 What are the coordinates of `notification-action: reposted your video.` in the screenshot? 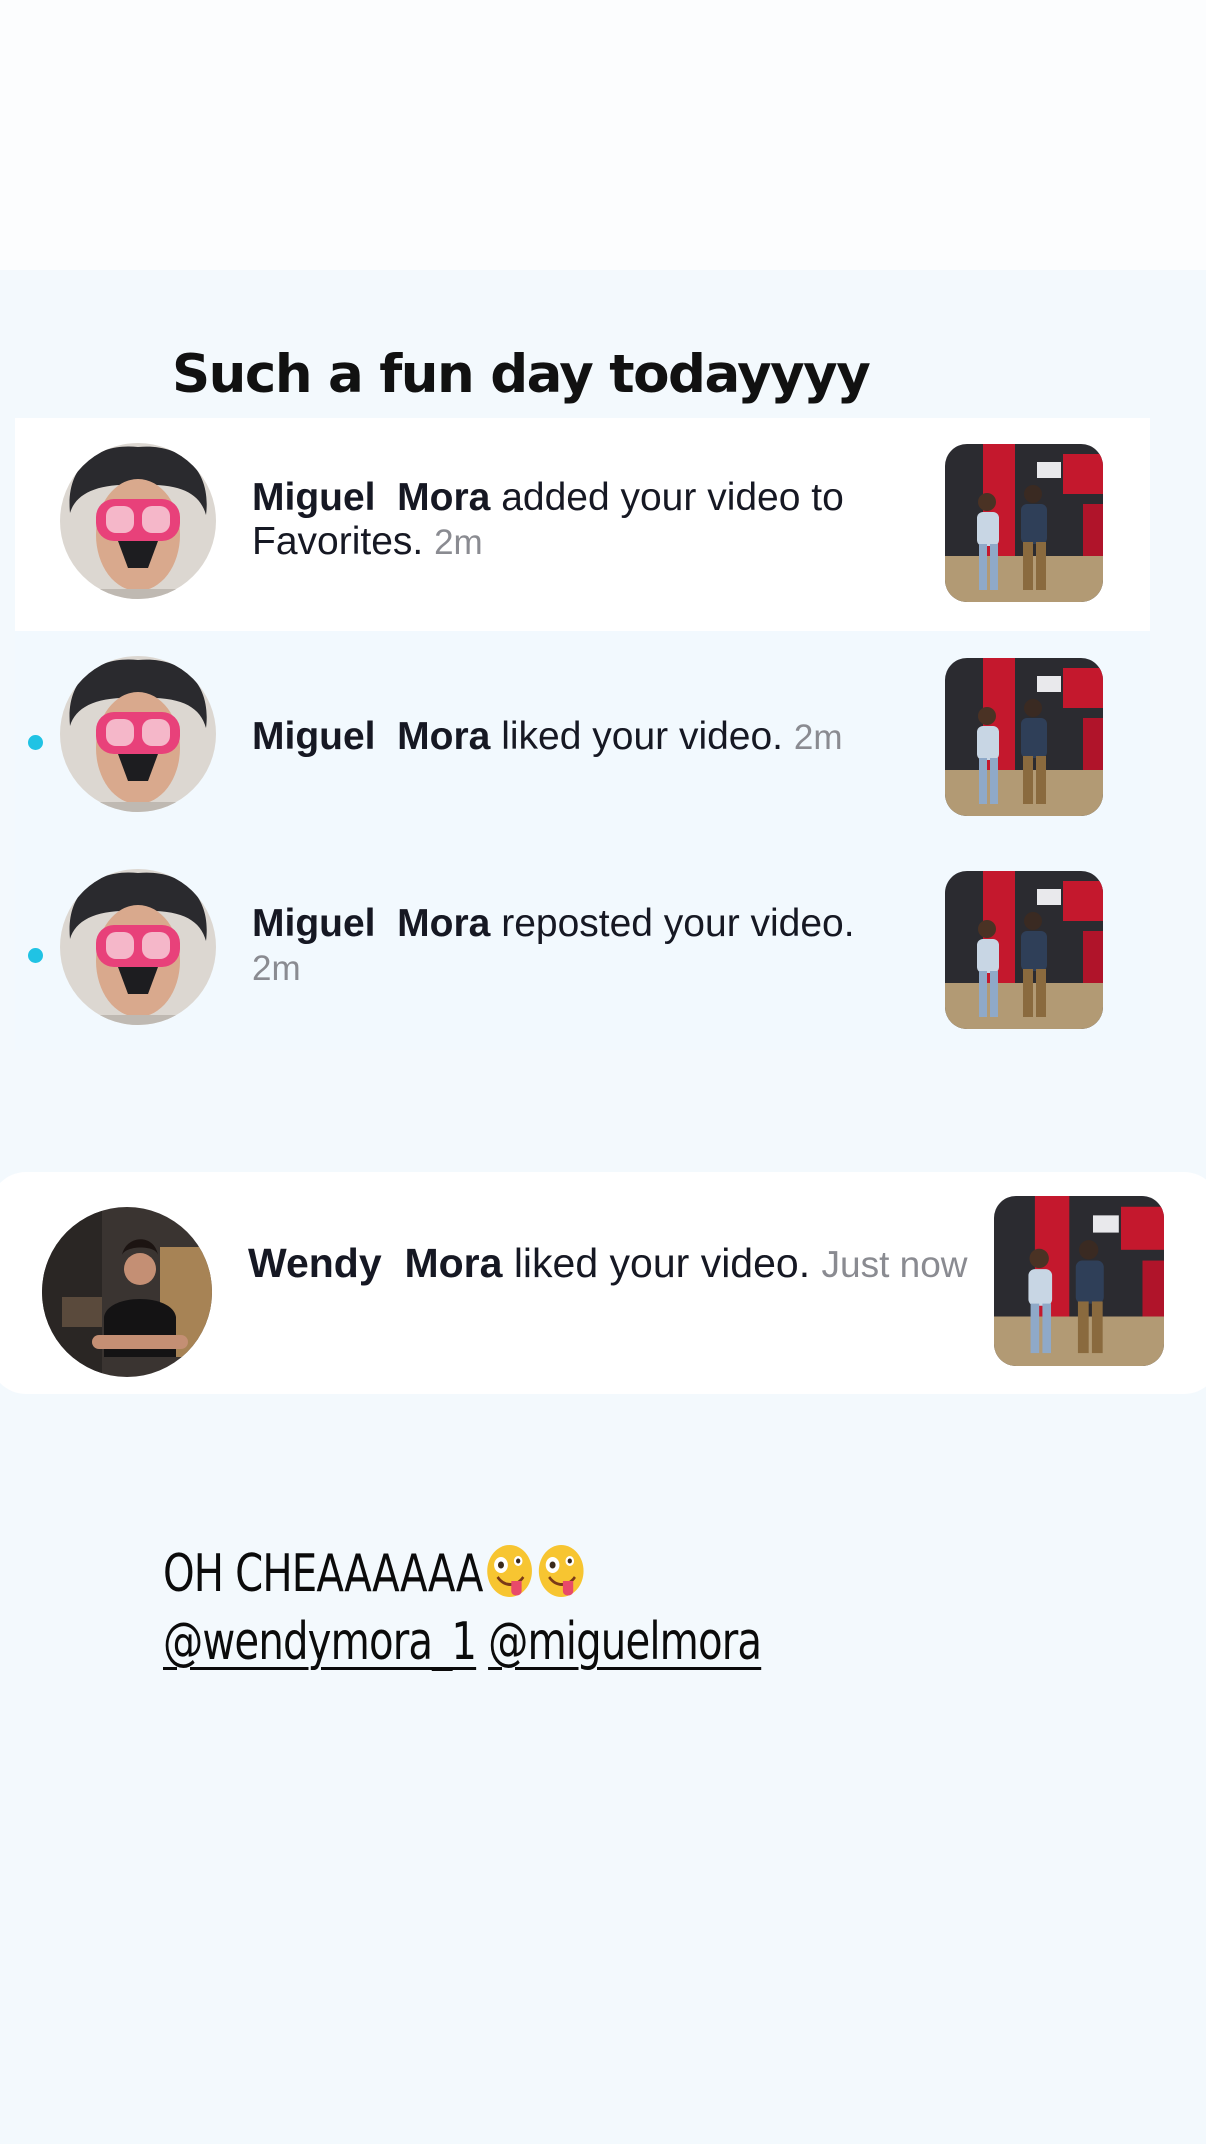 It's located at (678, 923).